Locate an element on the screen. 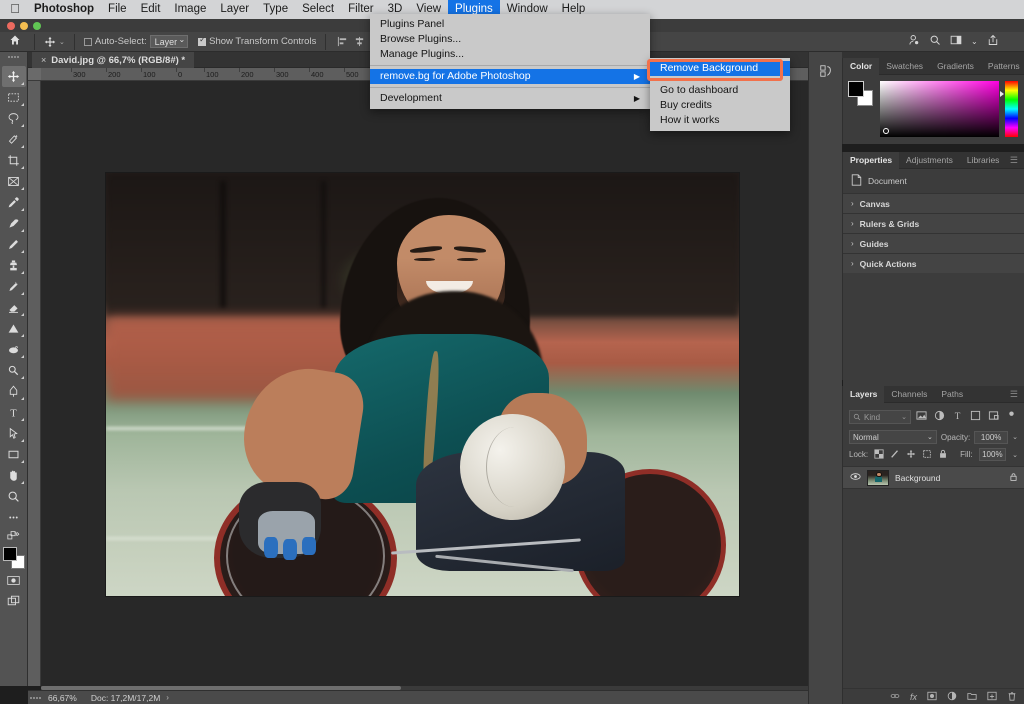  menu-item-file: File is located at coordinates (117, 9).